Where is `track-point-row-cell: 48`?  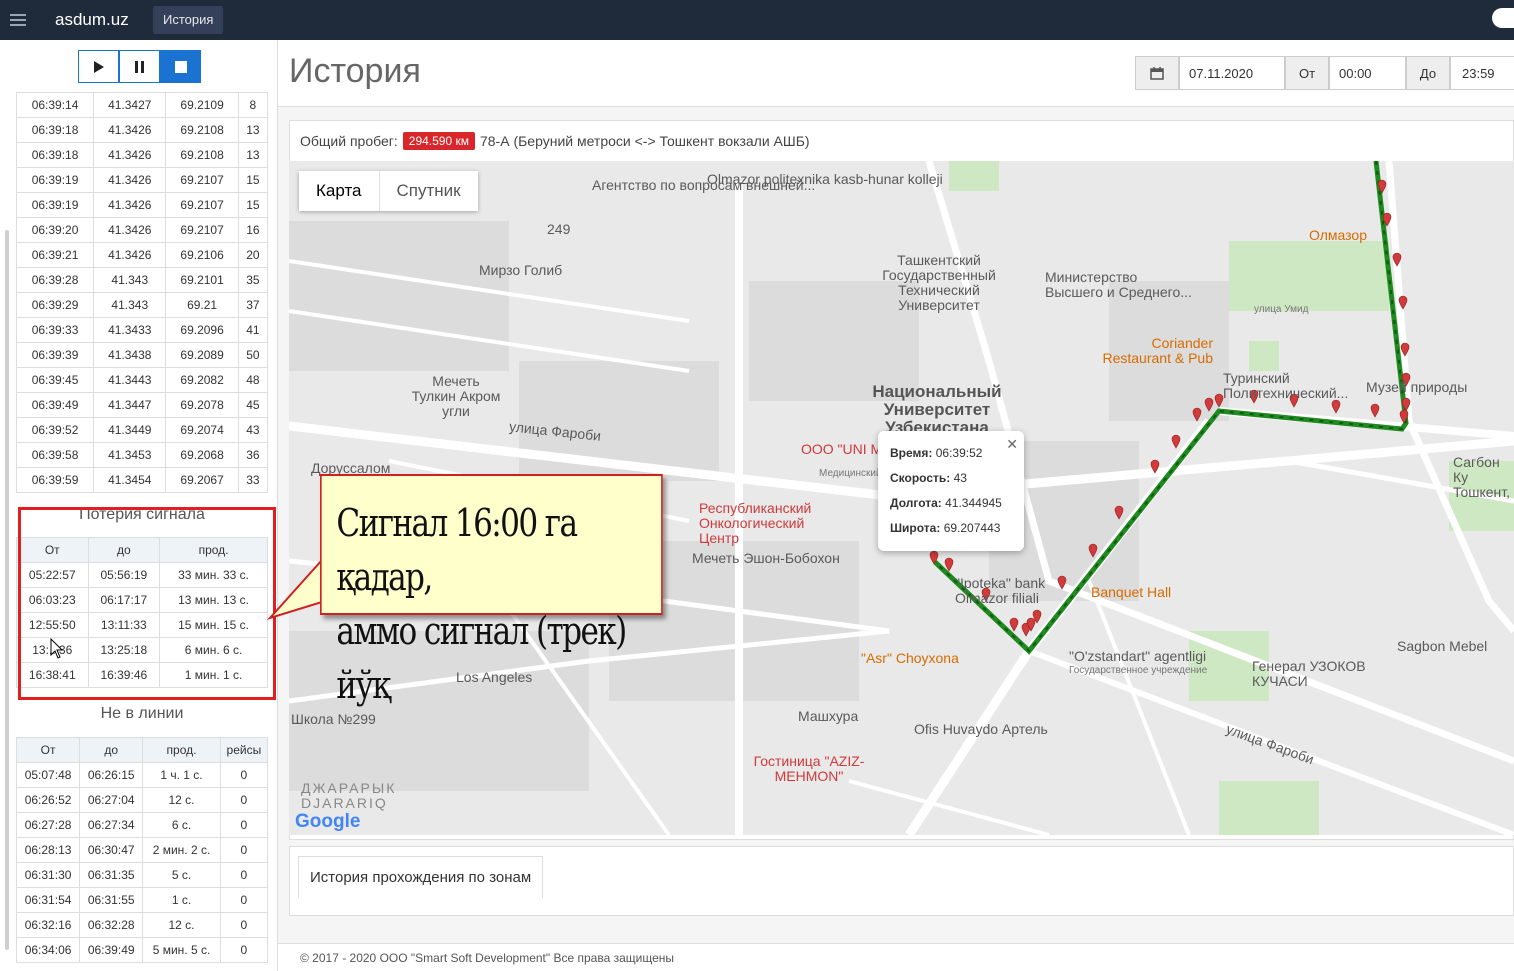
track-point-row-cell: 48 is located at coordinates (253, 380).